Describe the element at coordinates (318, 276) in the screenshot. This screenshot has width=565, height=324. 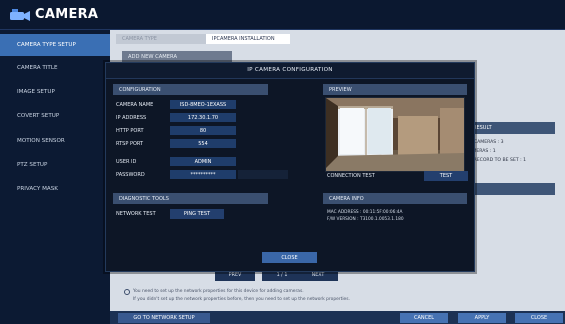
I see `next-page-button: NEXT` at that location.